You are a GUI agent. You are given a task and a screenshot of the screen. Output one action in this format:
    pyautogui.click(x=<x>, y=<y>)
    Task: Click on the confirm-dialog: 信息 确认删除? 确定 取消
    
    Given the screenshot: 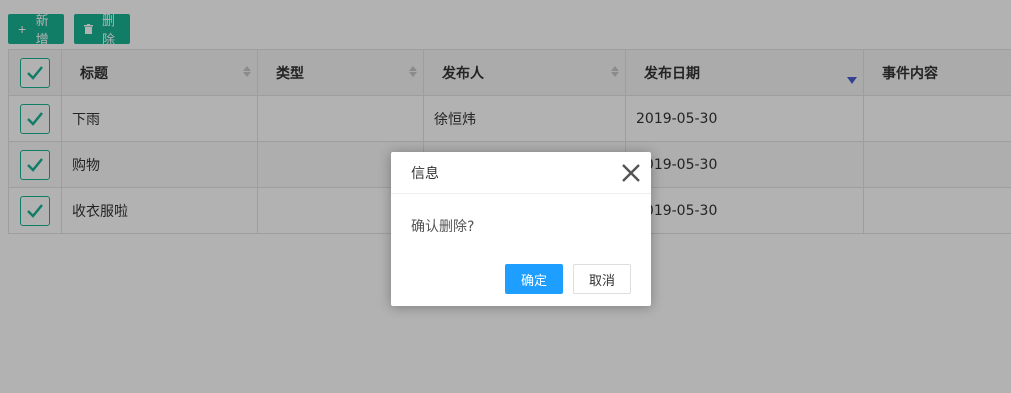 What is the action you would take?
    pyautogui.click(x=521, y=229)
    